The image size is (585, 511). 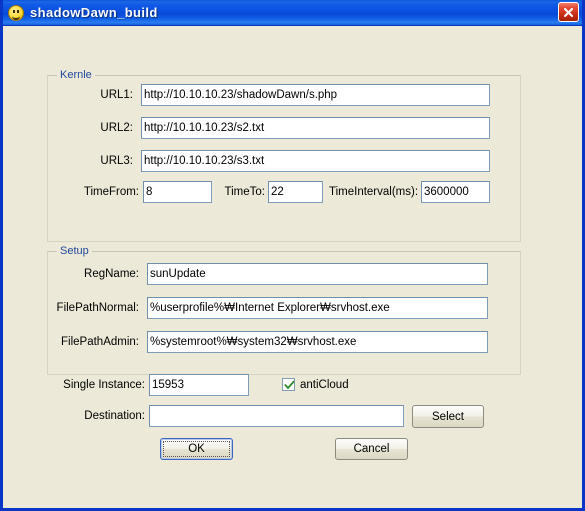 I want to click on title-bar: shadowDawn_build, so click(x=292, y=13).